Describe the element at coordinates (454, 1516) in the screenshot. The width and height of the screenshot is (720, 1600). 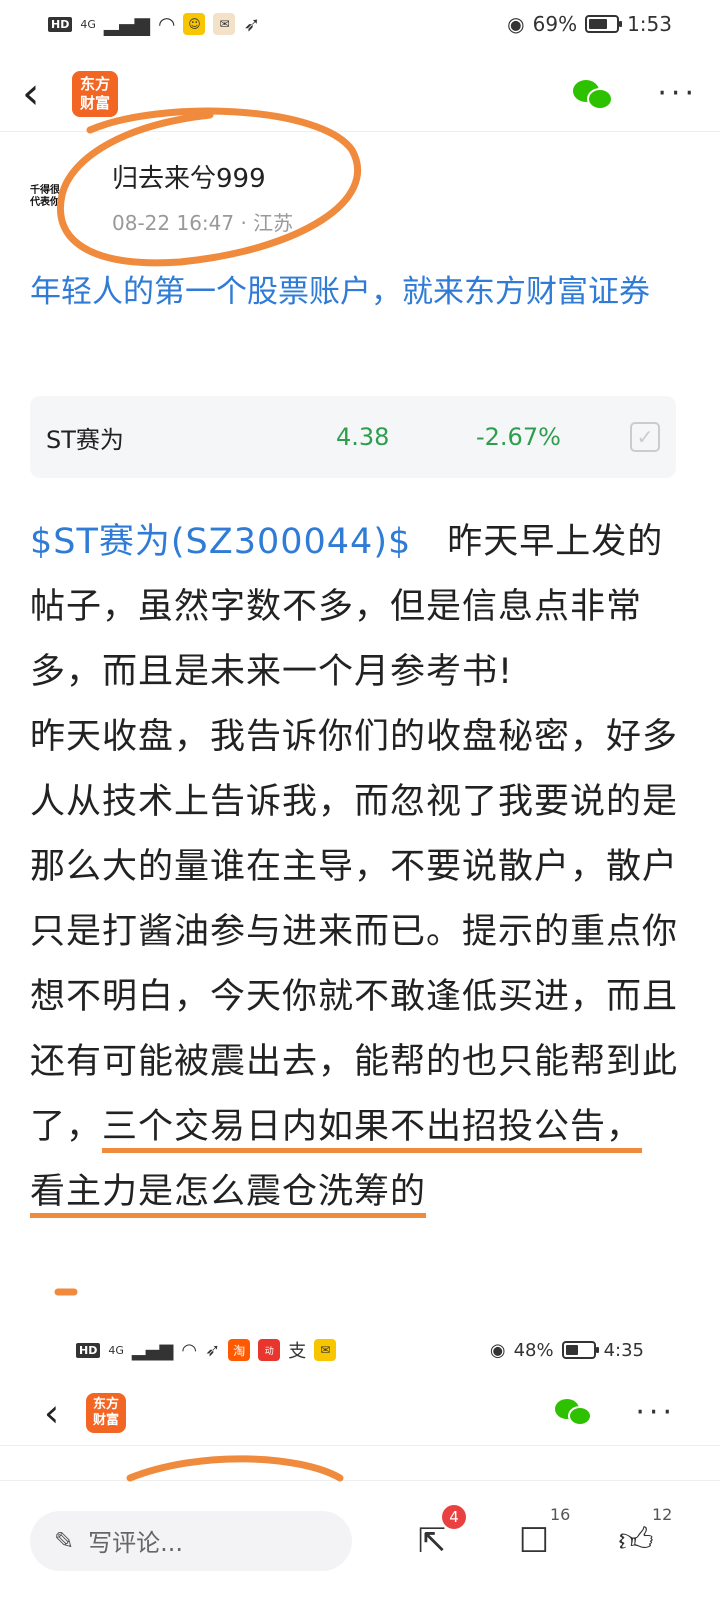
I see `share-badge: 4` at that location.